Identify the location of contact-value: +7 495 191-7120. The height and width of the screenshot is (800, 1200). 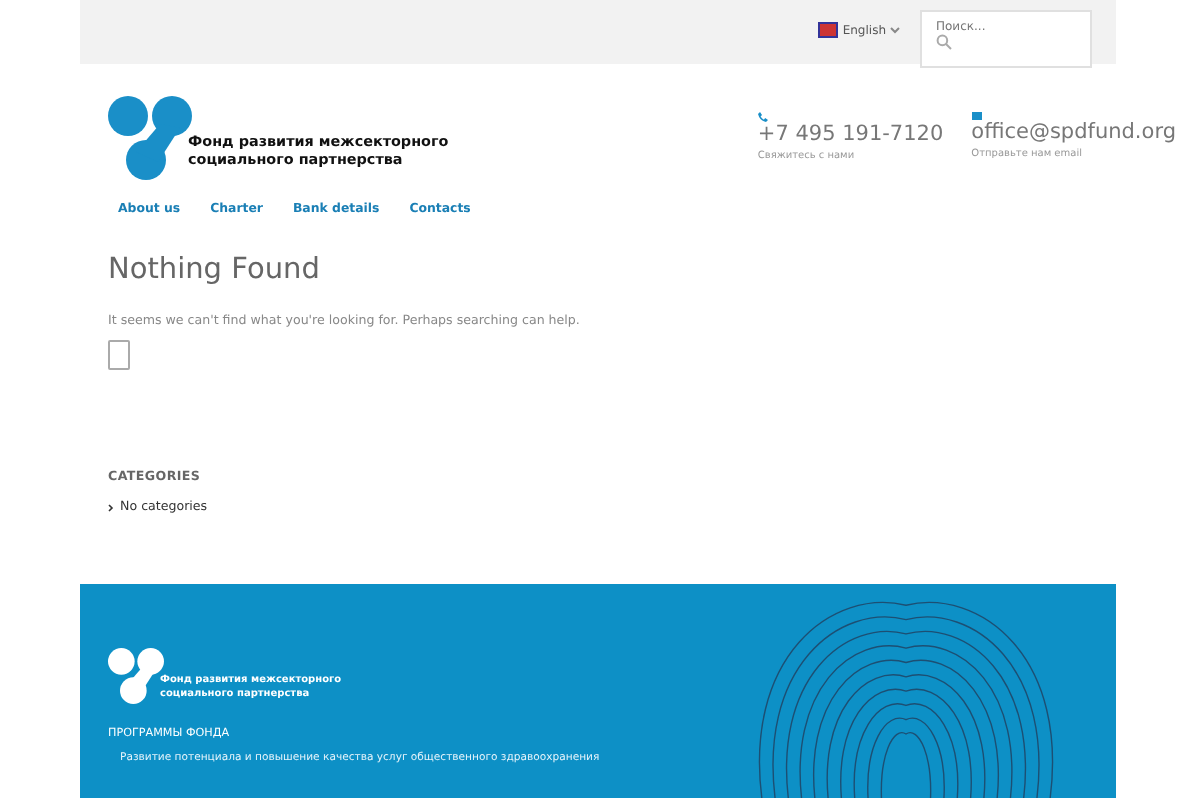
(850, 134).